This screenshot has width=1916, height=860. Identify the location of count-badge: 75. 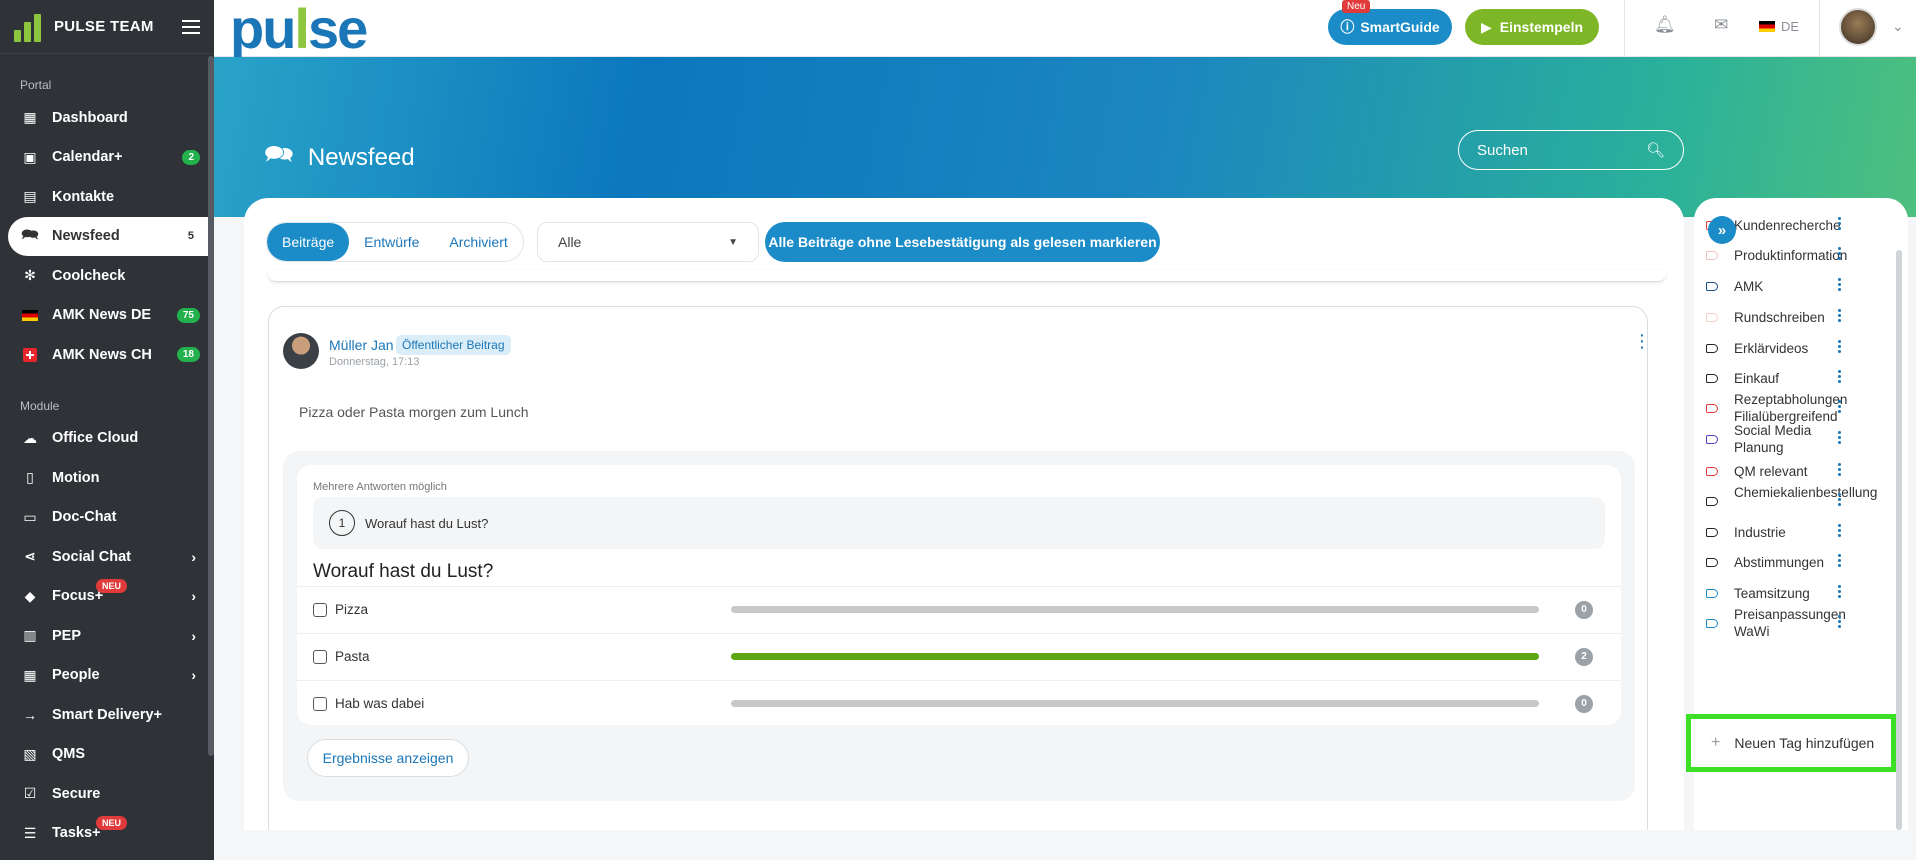
(188, 315).